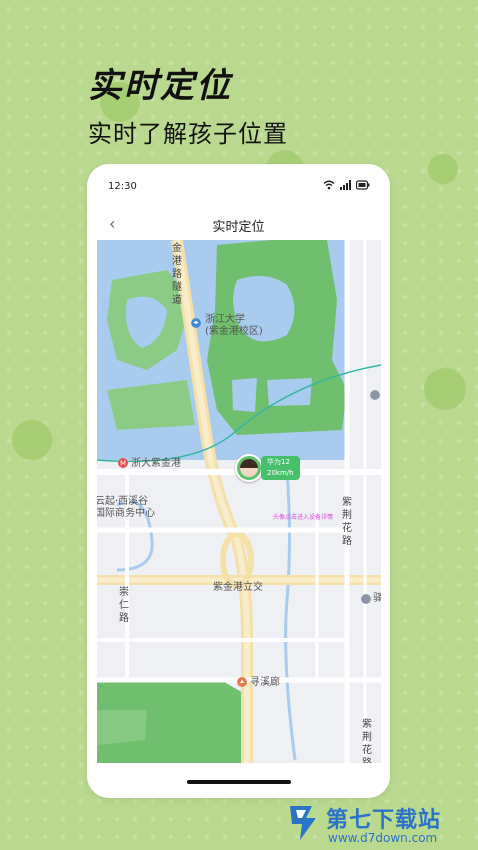  What do you see at coordinates (122, 186) in the screenshot?
I see `status-time: 12:30` at bounding box center [122, 186].